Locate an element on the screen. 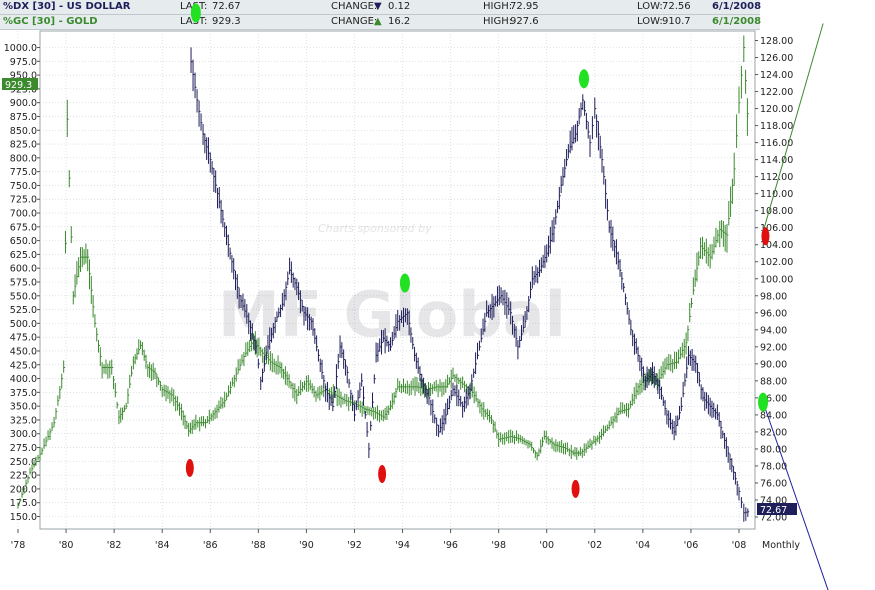 The height and width of the screenshot is (590, 875). gold-last-tag-text: 929.3 is located at coordinates (18, 85).